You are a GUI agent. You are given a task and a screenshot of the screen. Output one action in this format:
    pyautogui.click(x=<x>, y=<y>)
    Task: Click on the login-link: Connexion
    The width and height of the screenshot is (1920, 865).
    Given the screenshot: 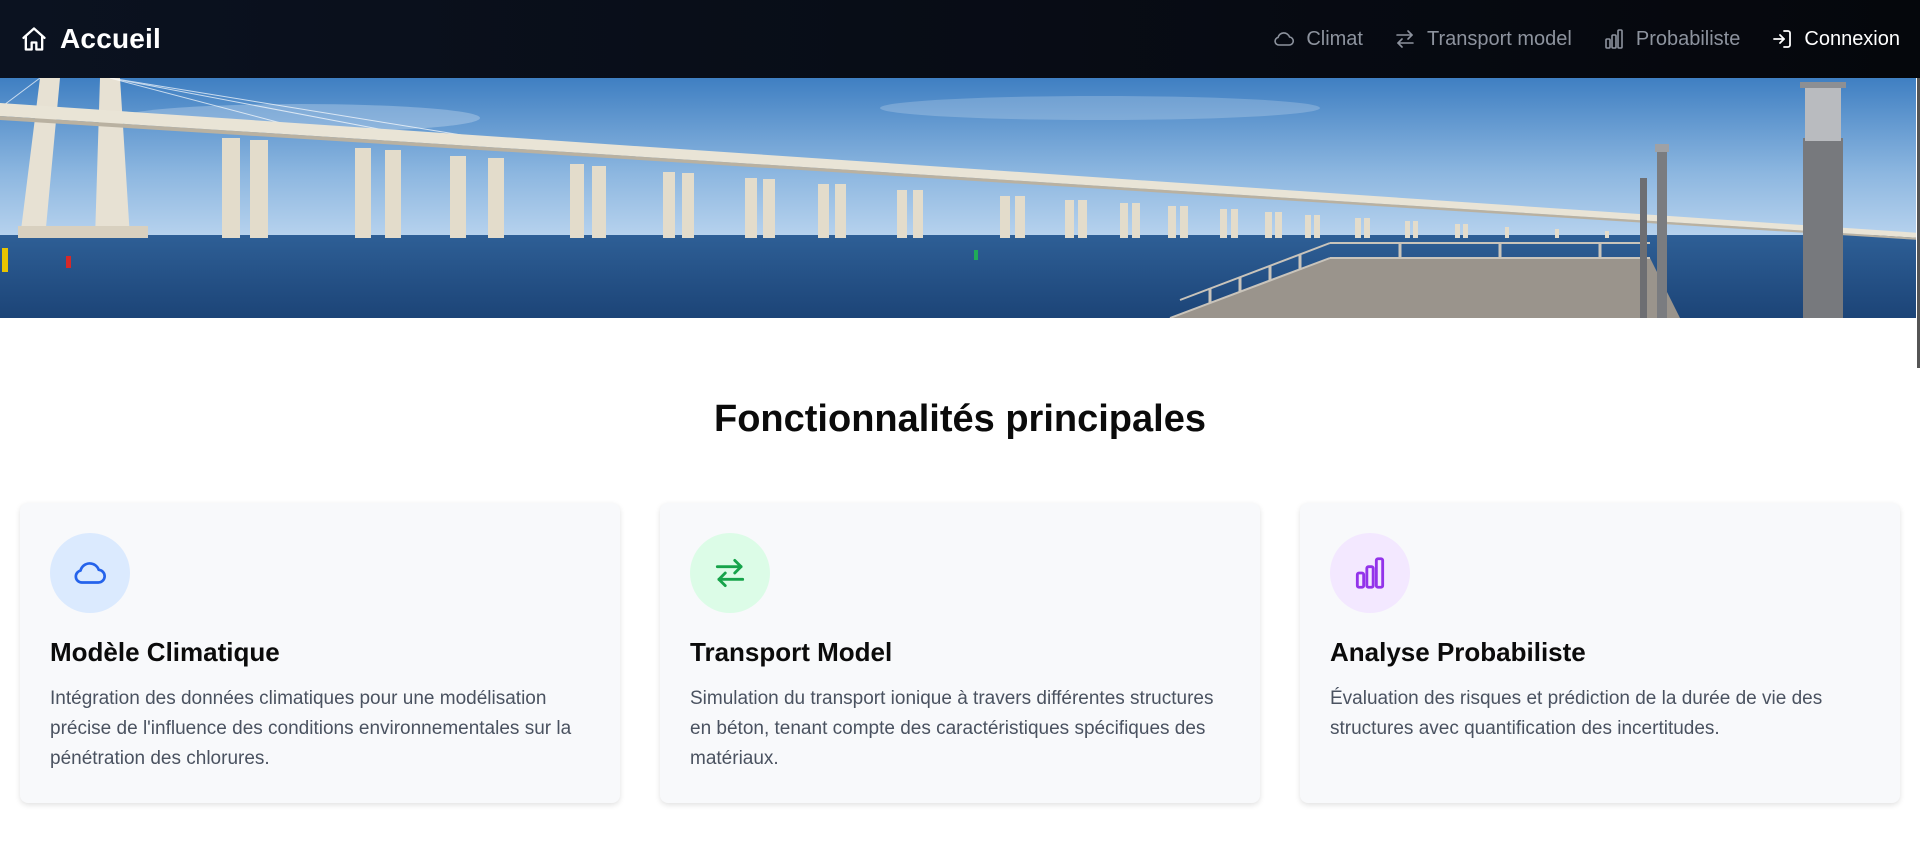 What is the action you would take?
    pyautogui.click(x=1835, y=39)
    